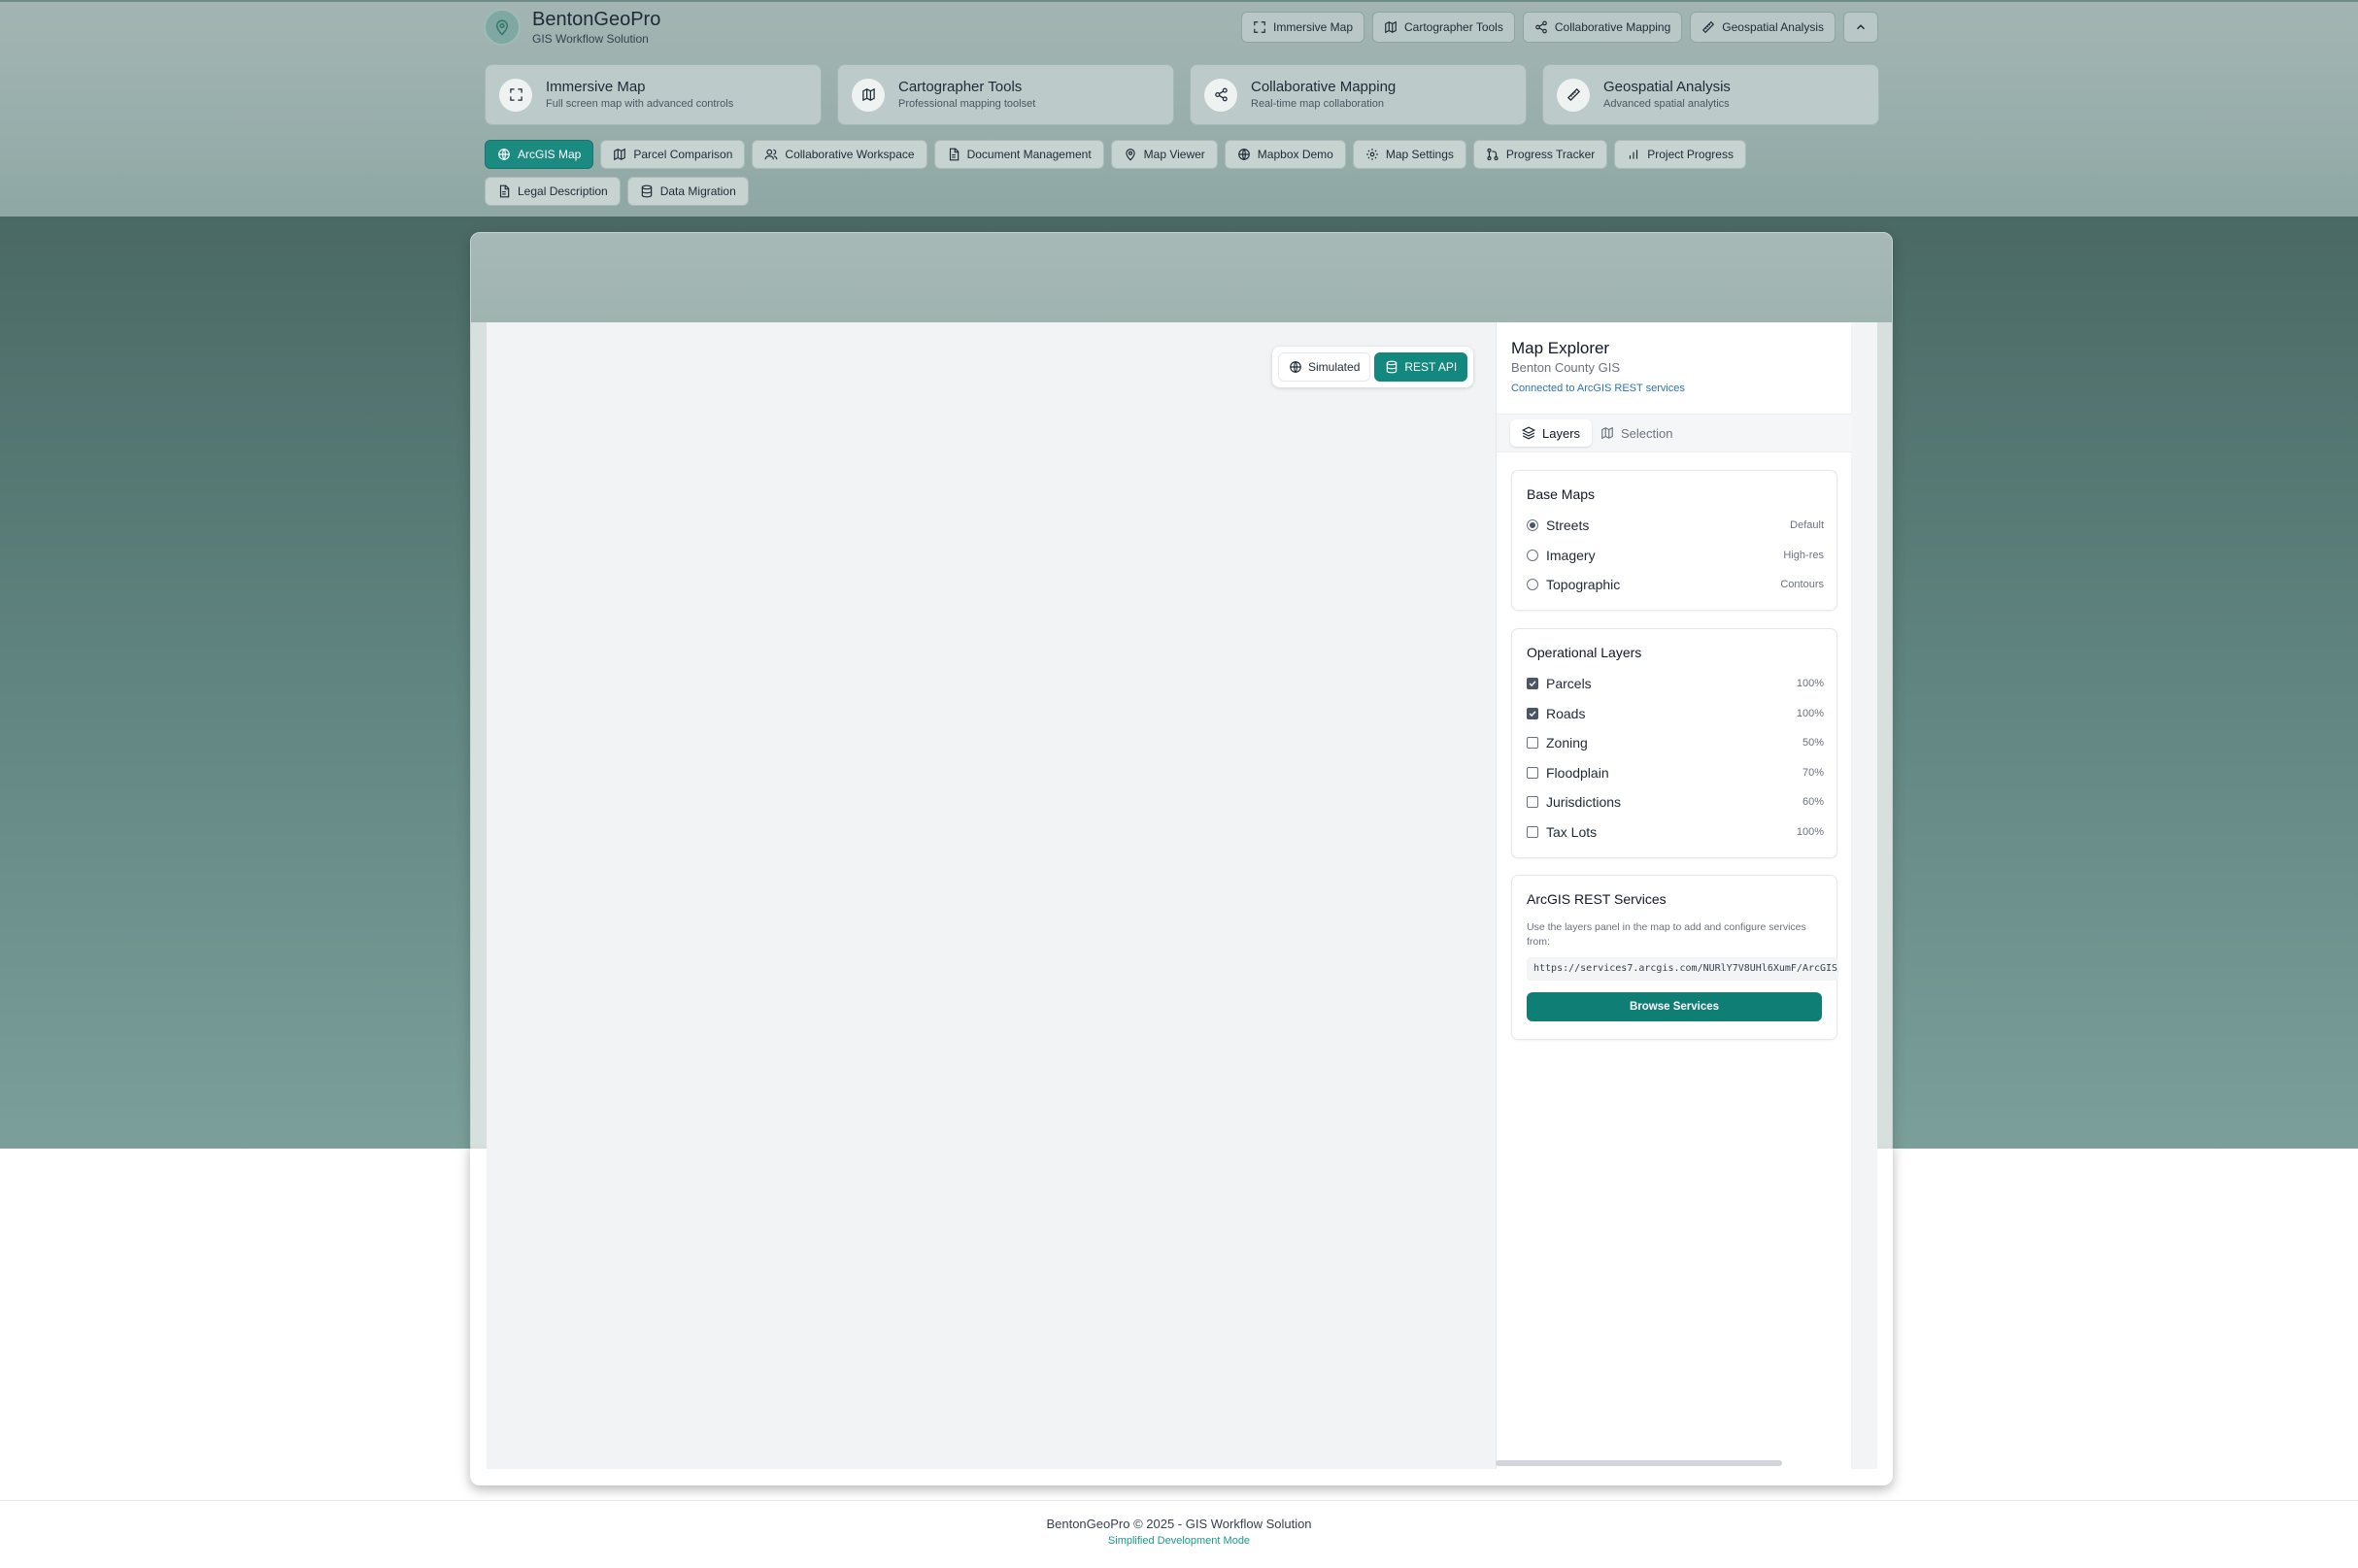 The width and height of the screenshot is (2358, 1568). Describe the element at coordinates (563, 191) in the screenshot. I see `nav-label: Legal Description` at that location.